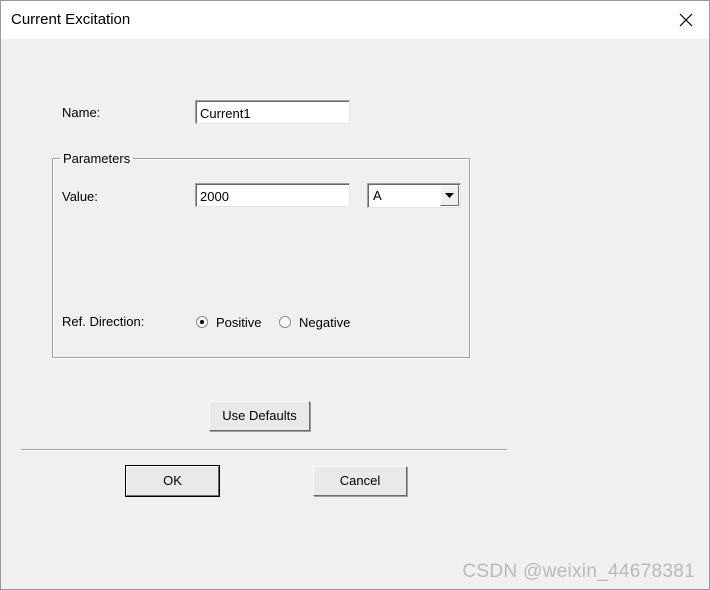  I want to click on positive-radio, so click(202, 322).